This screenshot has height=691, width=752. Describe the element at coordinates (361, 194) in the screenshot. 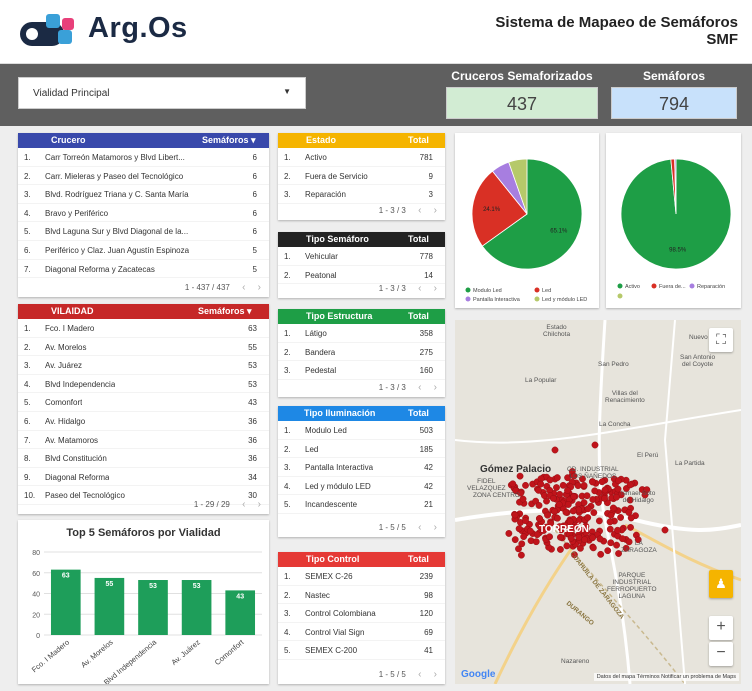

I see `table-row: 3. Reparación 3` at that location.